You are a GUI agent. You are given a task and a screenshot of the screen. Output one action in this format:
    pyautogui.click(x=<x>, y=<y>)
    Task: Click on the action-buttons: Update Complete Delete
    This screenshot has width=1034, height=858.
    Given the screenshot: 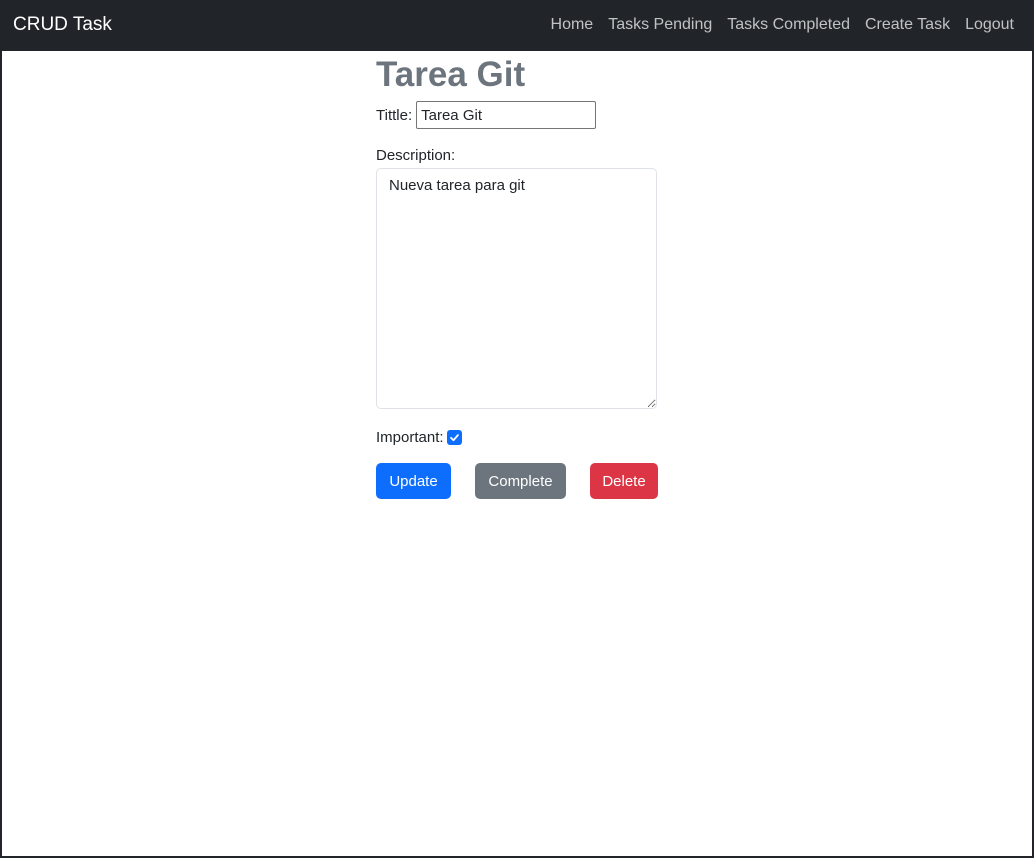 What is the action you would take?
    pyautogui.click(x=517, y=481)
    